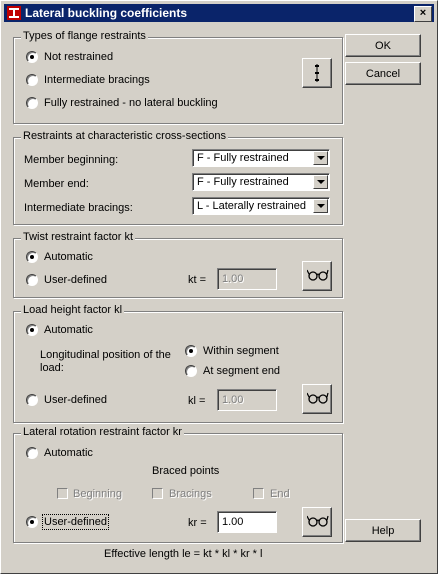 Image resolution: width=438 pixels, height=574 pixels. I want to click on load-height-legend: Load height factor kl, so click(73, 310).